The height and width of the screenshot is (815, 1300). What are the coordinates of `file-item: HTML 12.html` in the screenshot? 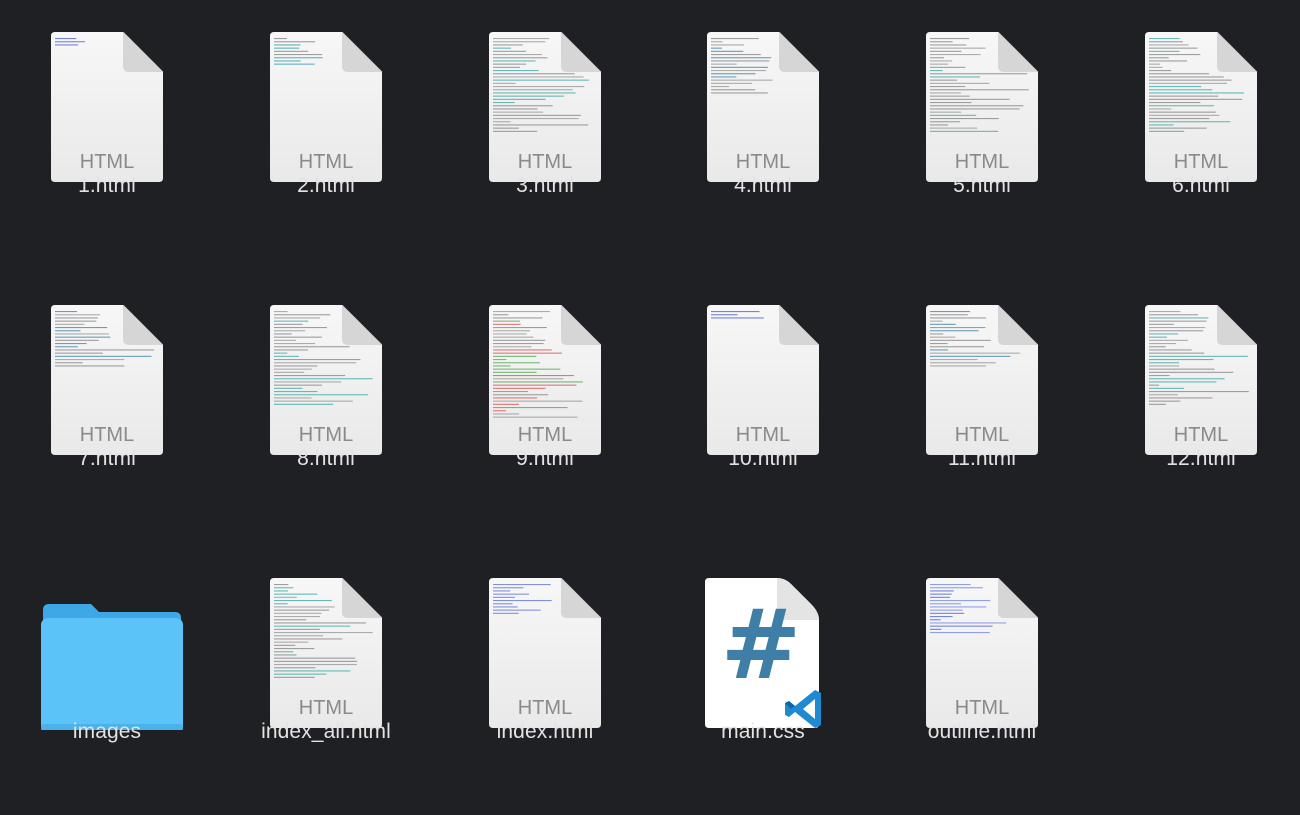 It's located at (1200, 393).